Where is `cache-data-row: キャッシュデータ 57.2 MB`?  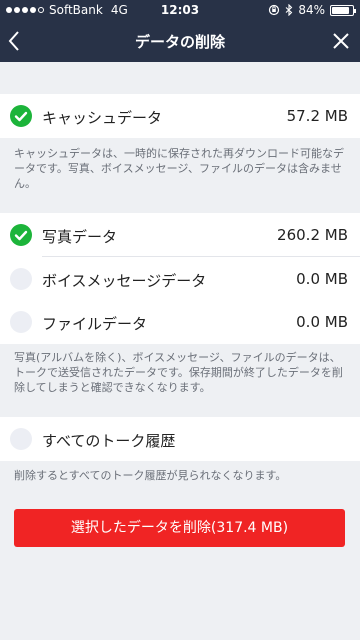 cache-data-row: キャッシュデータ 57.2 MB is located at coordinates (180, 116).